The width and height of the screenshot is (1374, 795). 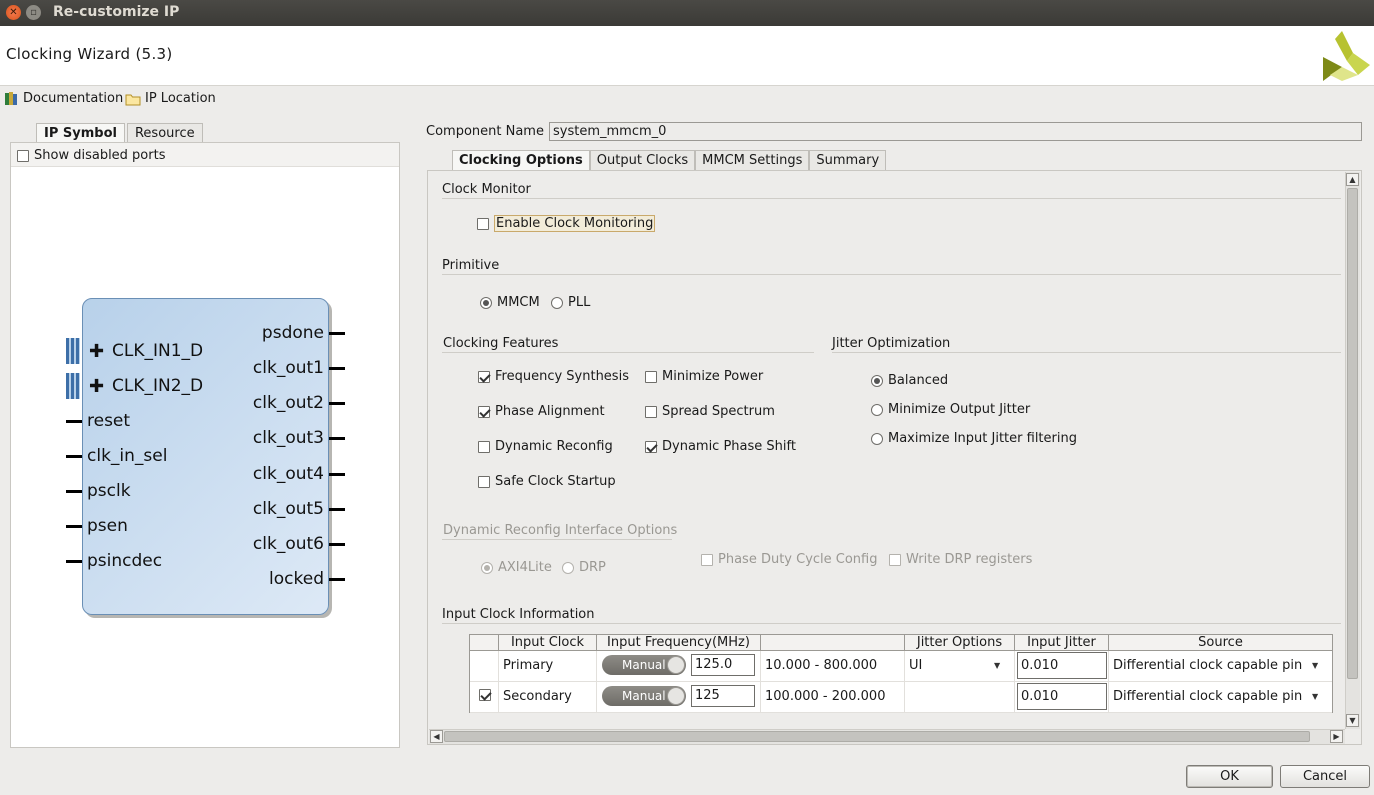 What do you see at coordinates (579, 302) in the screenshot?
I see `primitive-pll-label: PLL` at bounding box center [579, 302].